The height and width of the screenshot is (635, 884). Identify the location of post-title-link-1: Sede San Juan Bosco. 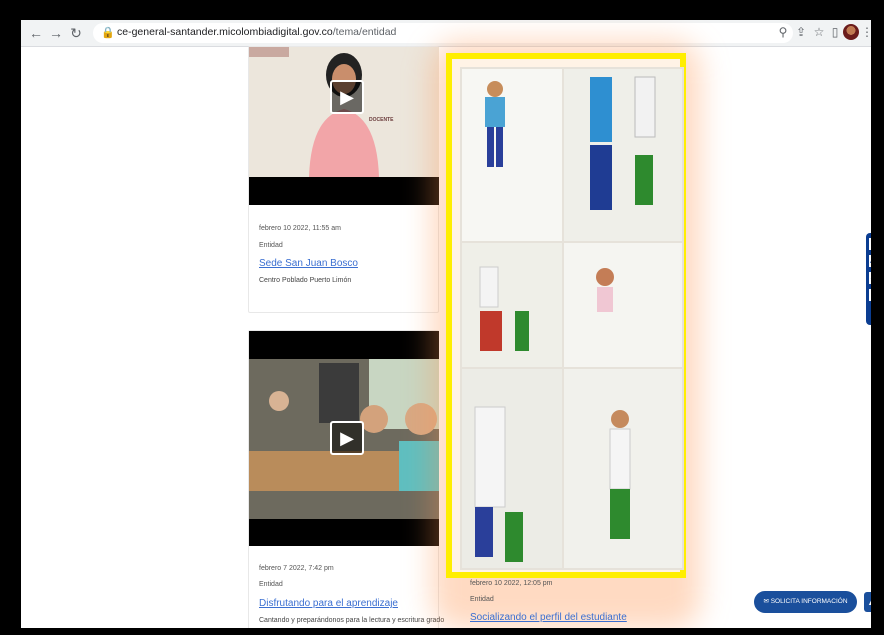
(308, 263).